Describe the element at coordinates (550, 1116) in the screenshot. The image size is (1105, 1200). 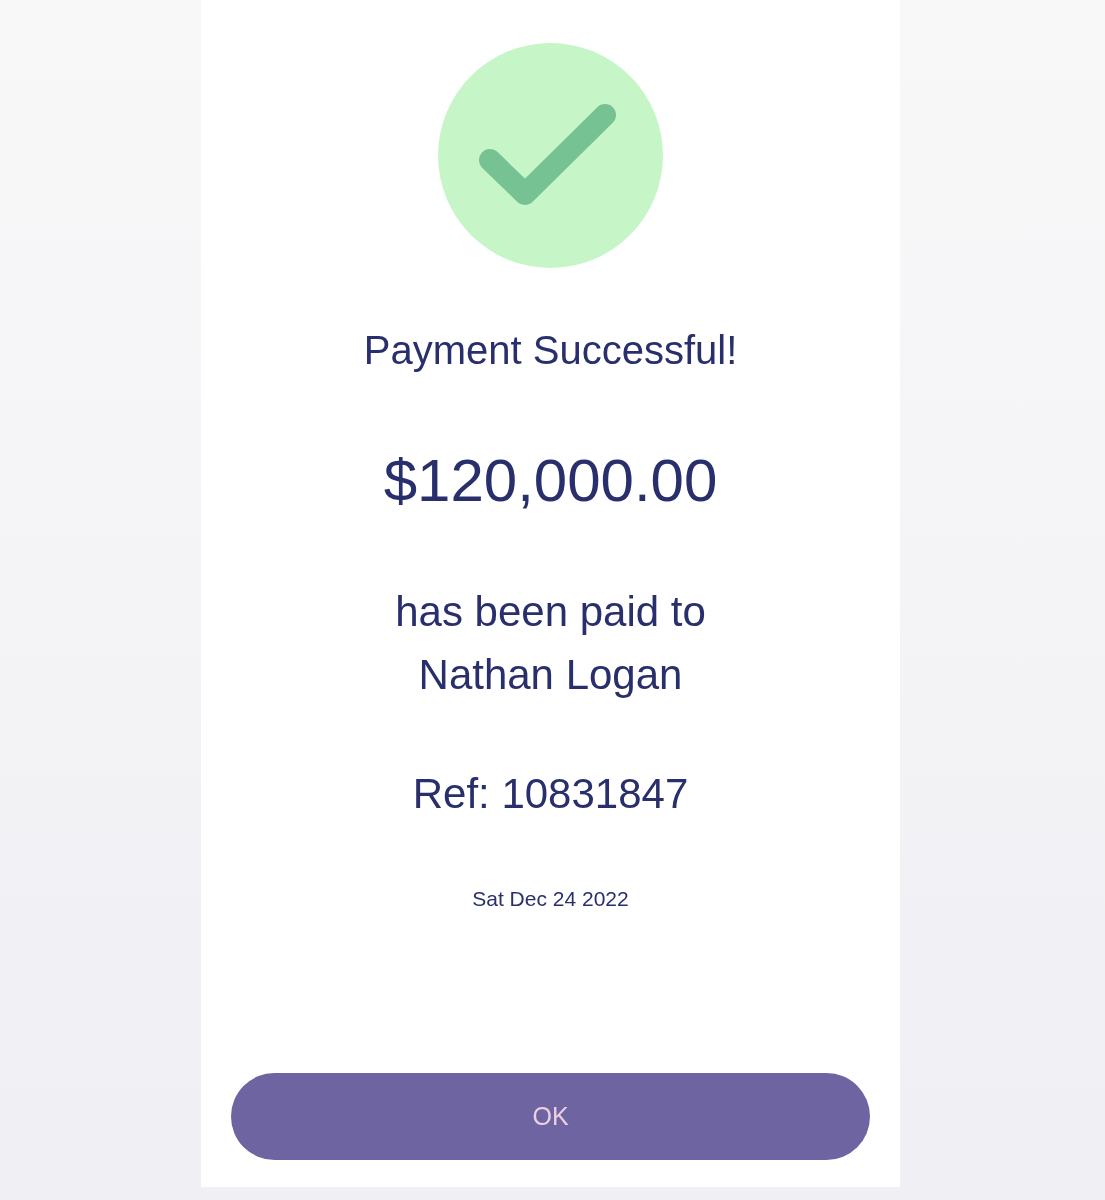
I see `ok-button: OK` at that location.